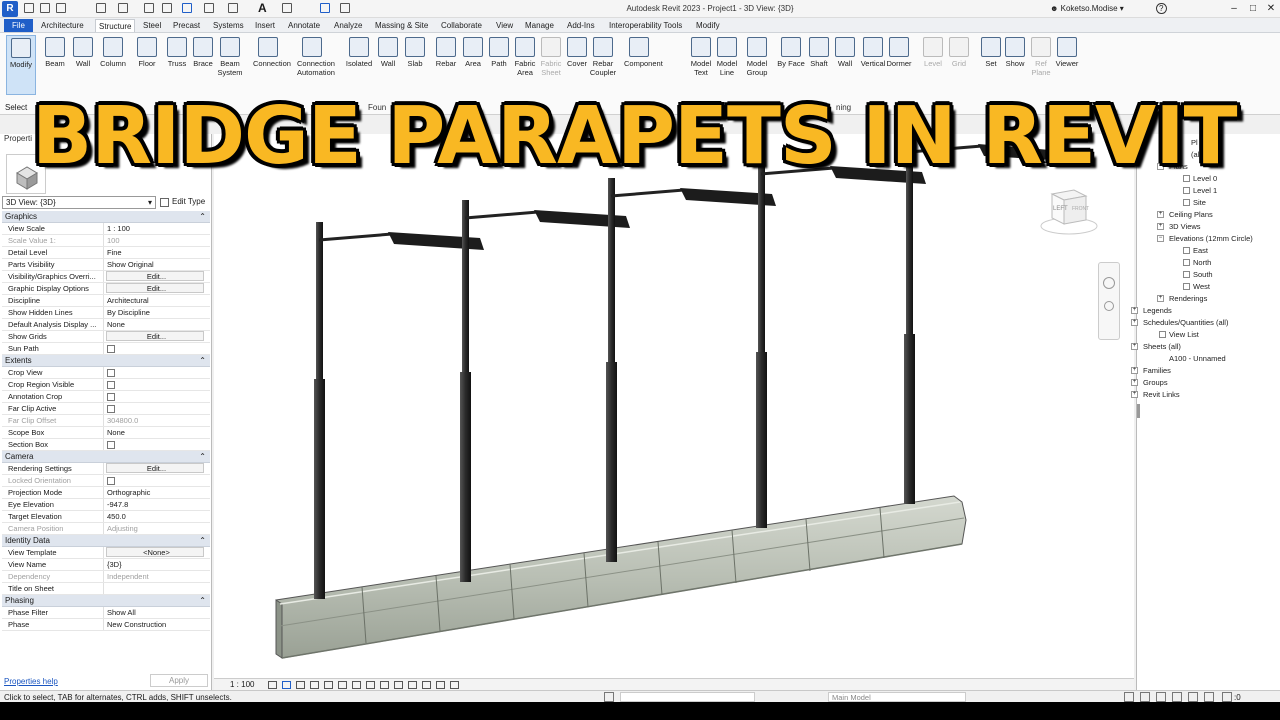  I want to click on tab-massing-site: Massing & Site, so click(401, 25).